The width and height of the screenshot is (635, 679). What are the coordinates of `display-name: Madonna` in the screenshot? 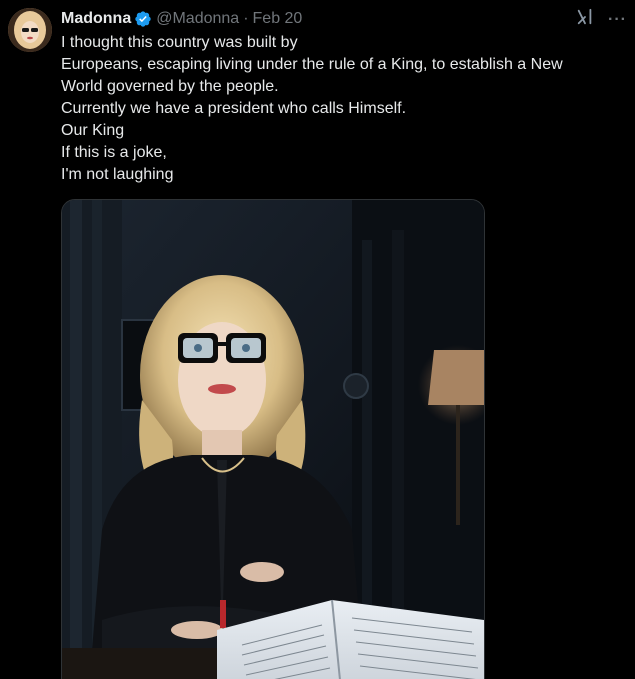 It's located at (96, 19).